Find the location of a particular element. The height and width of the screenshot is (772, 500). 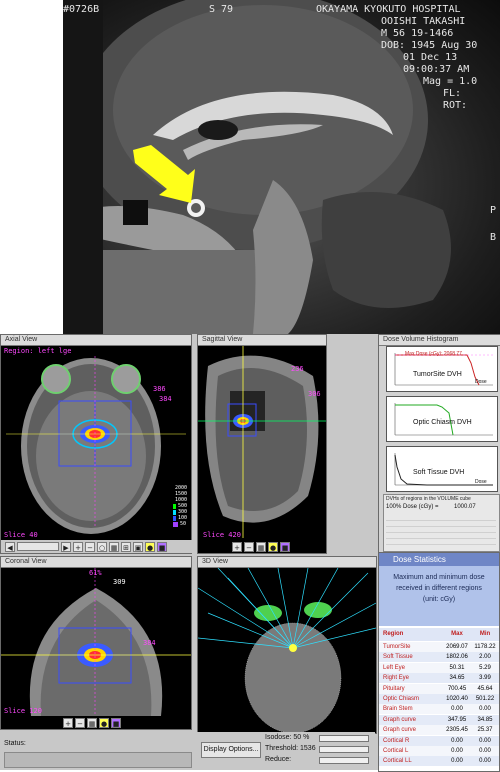

threshold-slider is located at coordinates (344, 749).